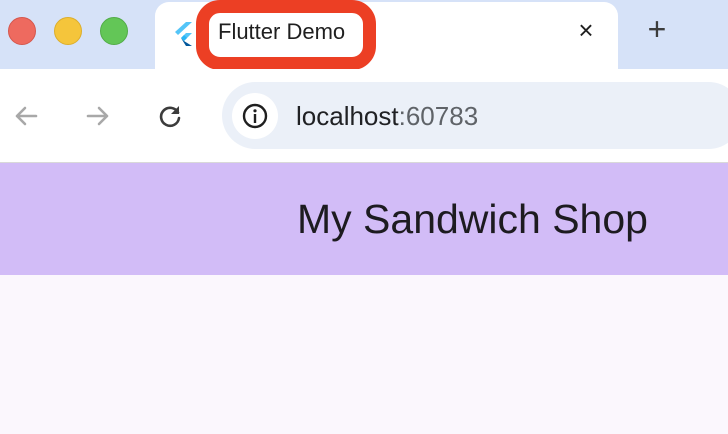 The width and height of the screenshot is (728, 434). I want to click on site-info-button, so click(255, 116).